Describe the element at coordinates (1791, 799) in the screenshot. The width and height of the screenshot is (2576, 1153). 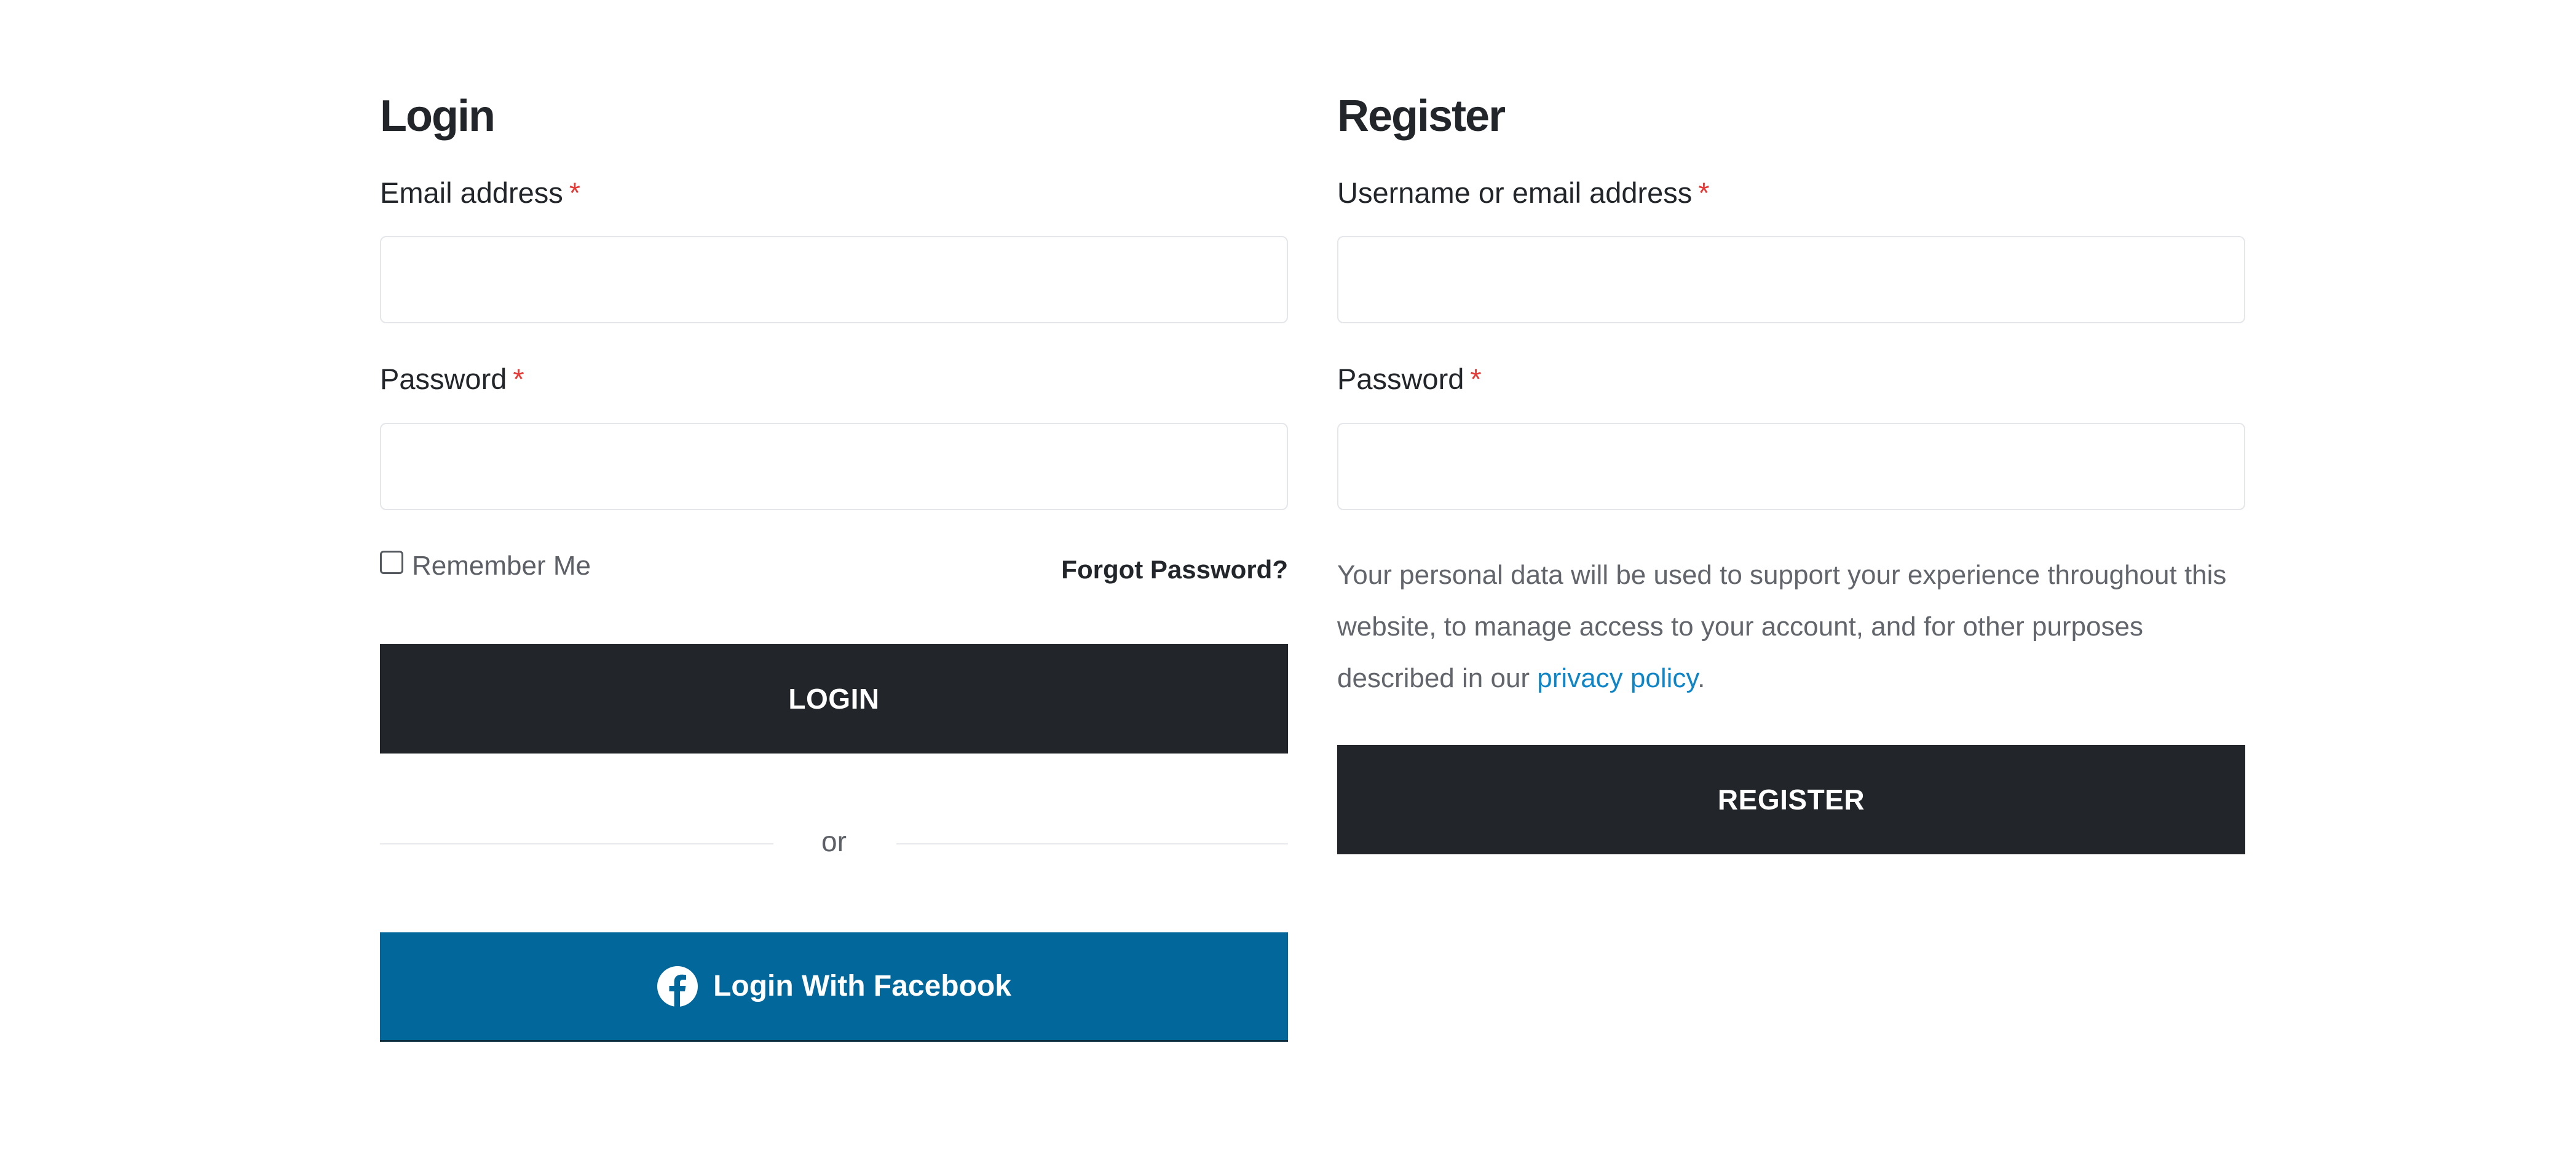
I see `register-button: REGISTER` at that location.